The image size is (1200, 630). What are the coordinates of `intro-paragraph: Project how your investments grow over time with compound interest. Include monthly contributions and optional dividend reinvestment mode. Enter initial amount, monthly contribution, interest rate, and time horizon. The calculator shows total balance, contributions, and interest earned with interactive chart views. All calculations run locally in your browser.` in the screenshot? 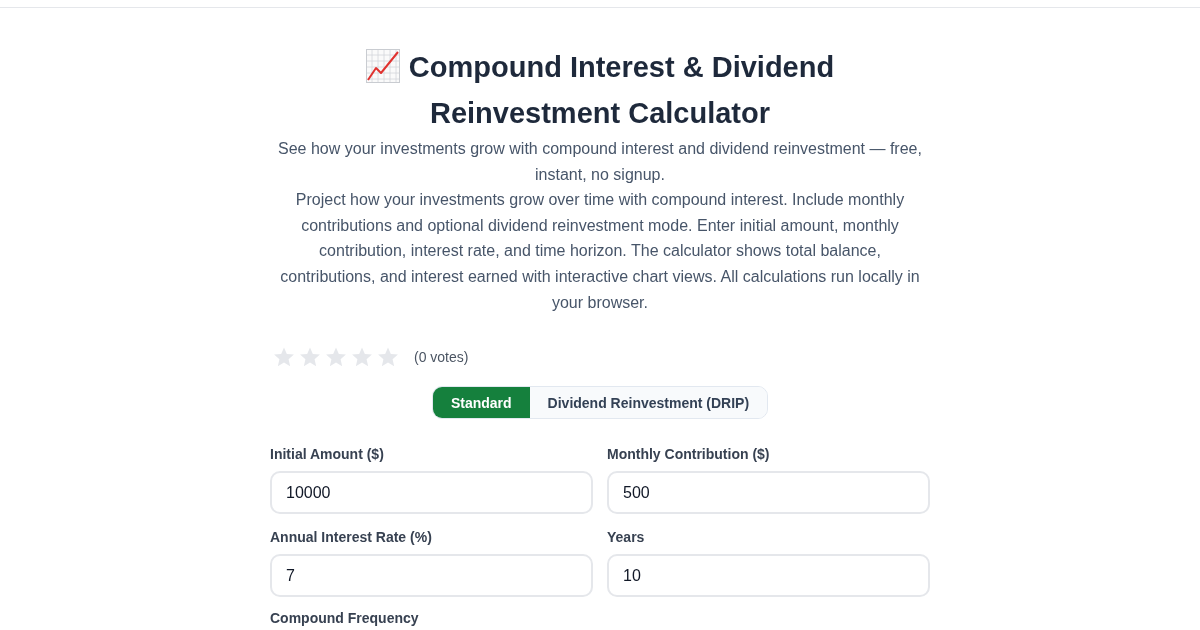 It's located at (600, 251).